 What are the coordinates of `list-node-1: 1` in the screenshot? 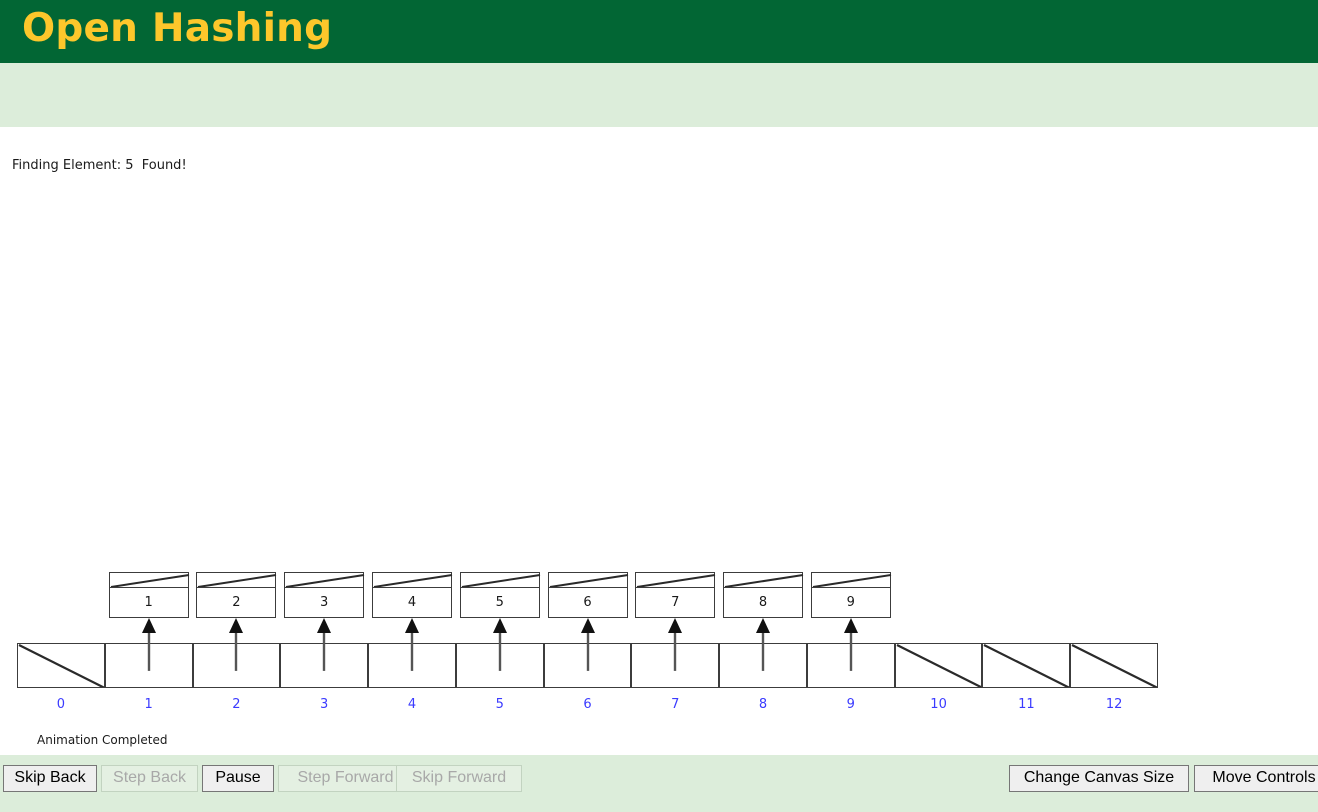 It's located at (148, 595).